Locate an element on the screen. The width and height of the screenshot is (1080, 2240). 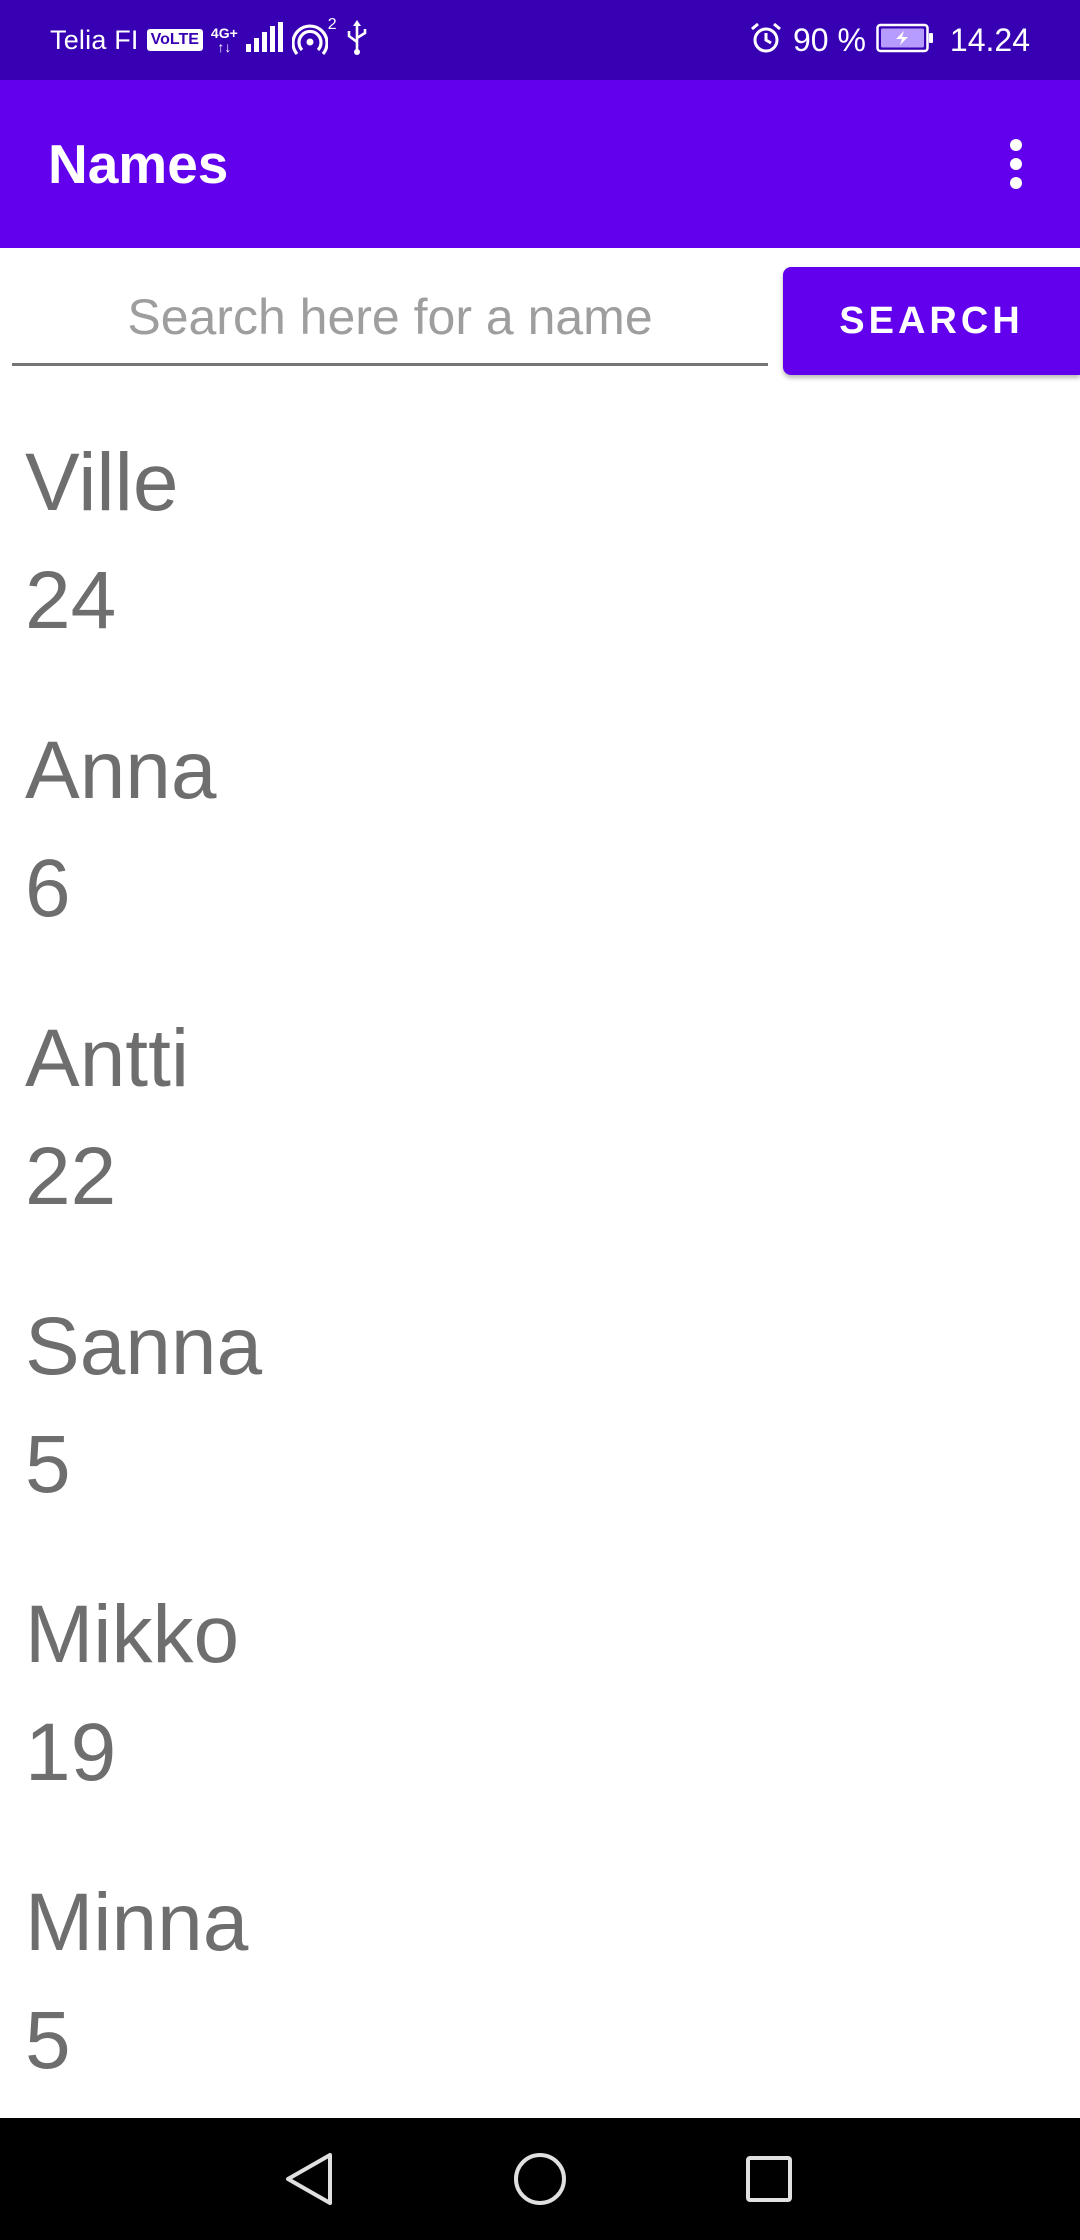
status-right-group: 90 % 14.24 is located at coordinates (889, 40).